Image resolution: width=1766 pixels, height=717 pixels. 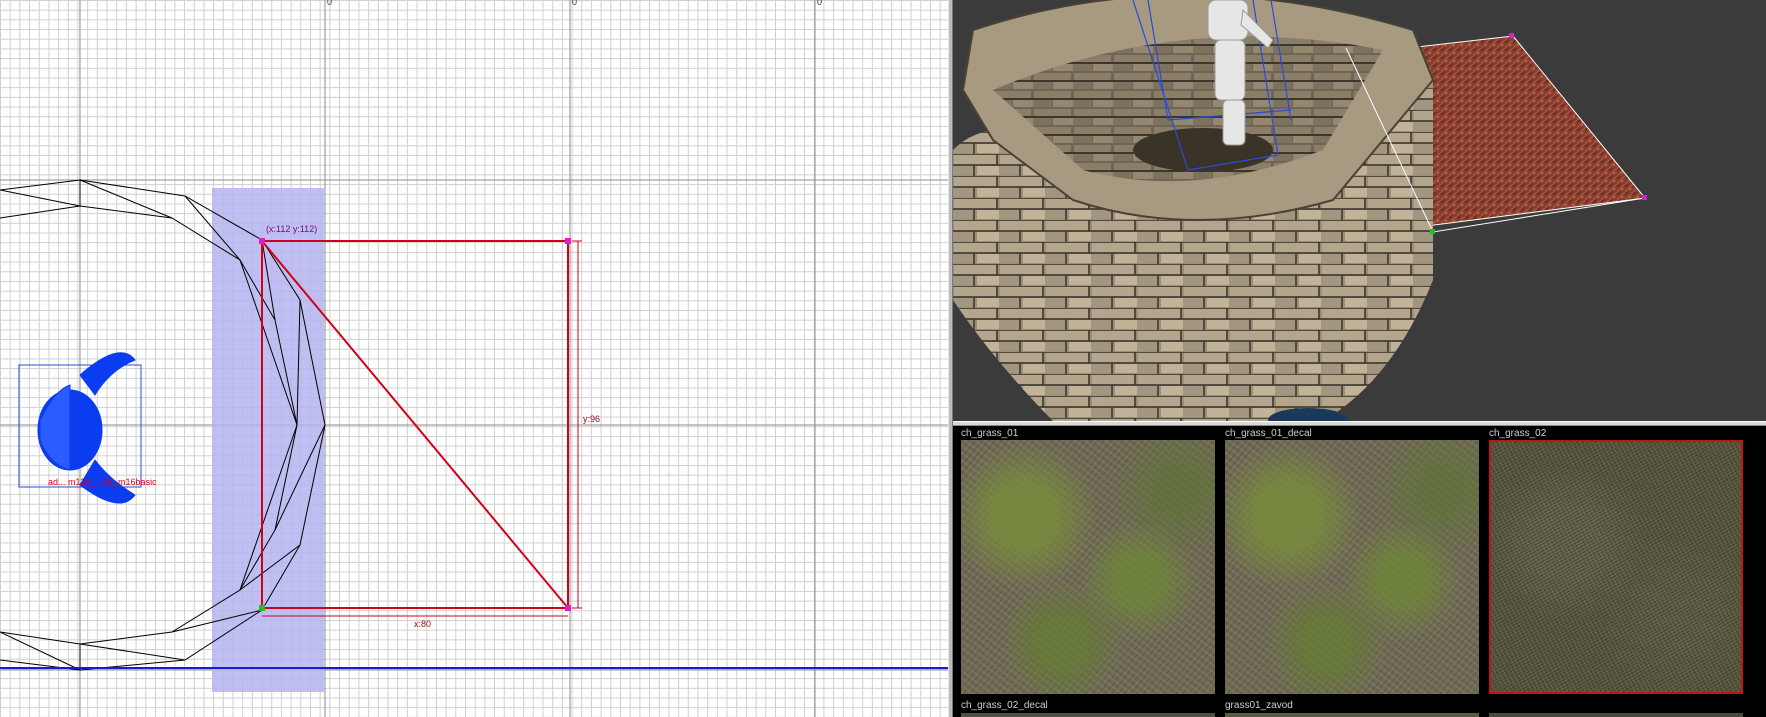 I want to click on texture-label-next-row-2: grass01_zavod, so click(x=1259, y=705).